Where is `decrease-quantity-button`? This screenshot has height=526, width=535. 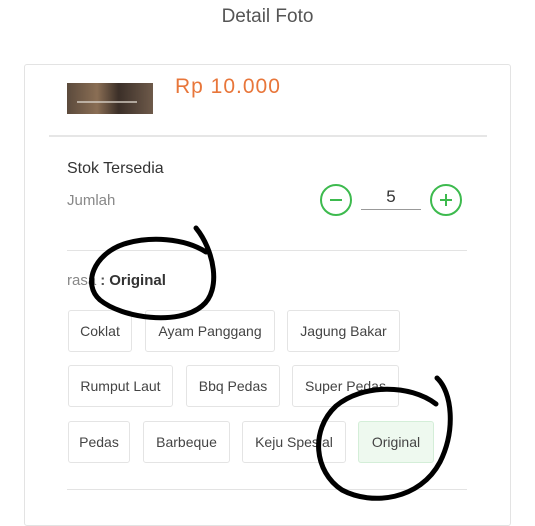 decrease-quantity-button is located at coordinates (336, 200).